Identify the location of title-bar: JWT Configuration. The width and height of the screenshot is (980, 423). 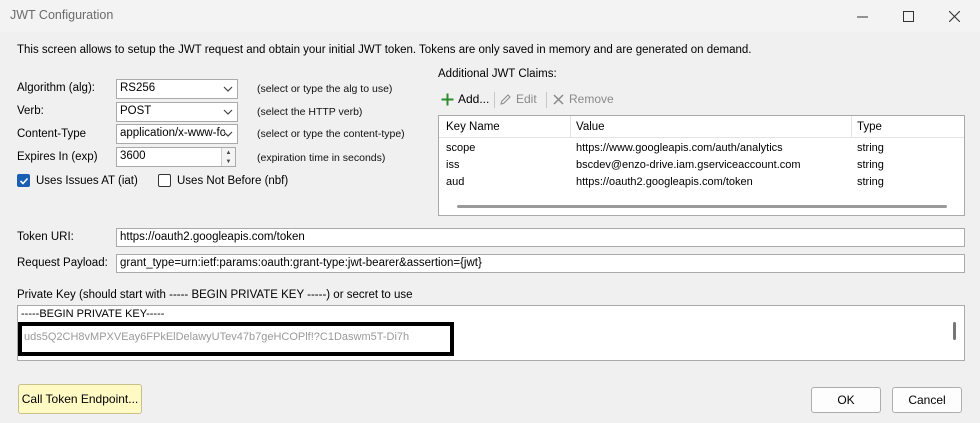
(490, 16).